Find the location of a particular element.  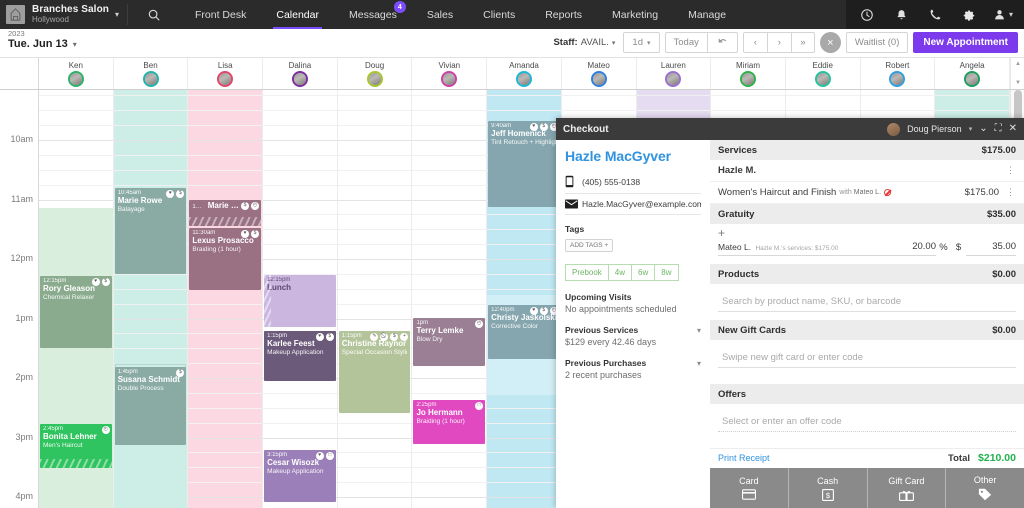

brand-selector: Branches Salon Hollywood ▾ is located at coordinates (63, 14).